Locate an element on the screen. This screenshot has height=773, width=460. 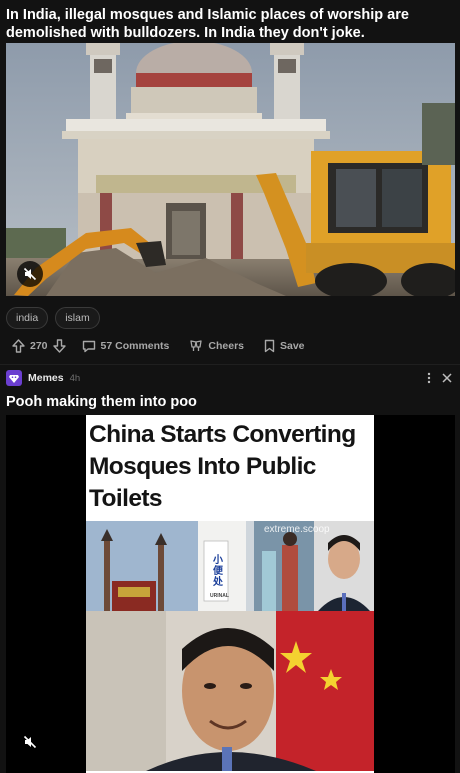
post-actions: 270 57 Comments Cheers Save is located at coordinates (158, 346).